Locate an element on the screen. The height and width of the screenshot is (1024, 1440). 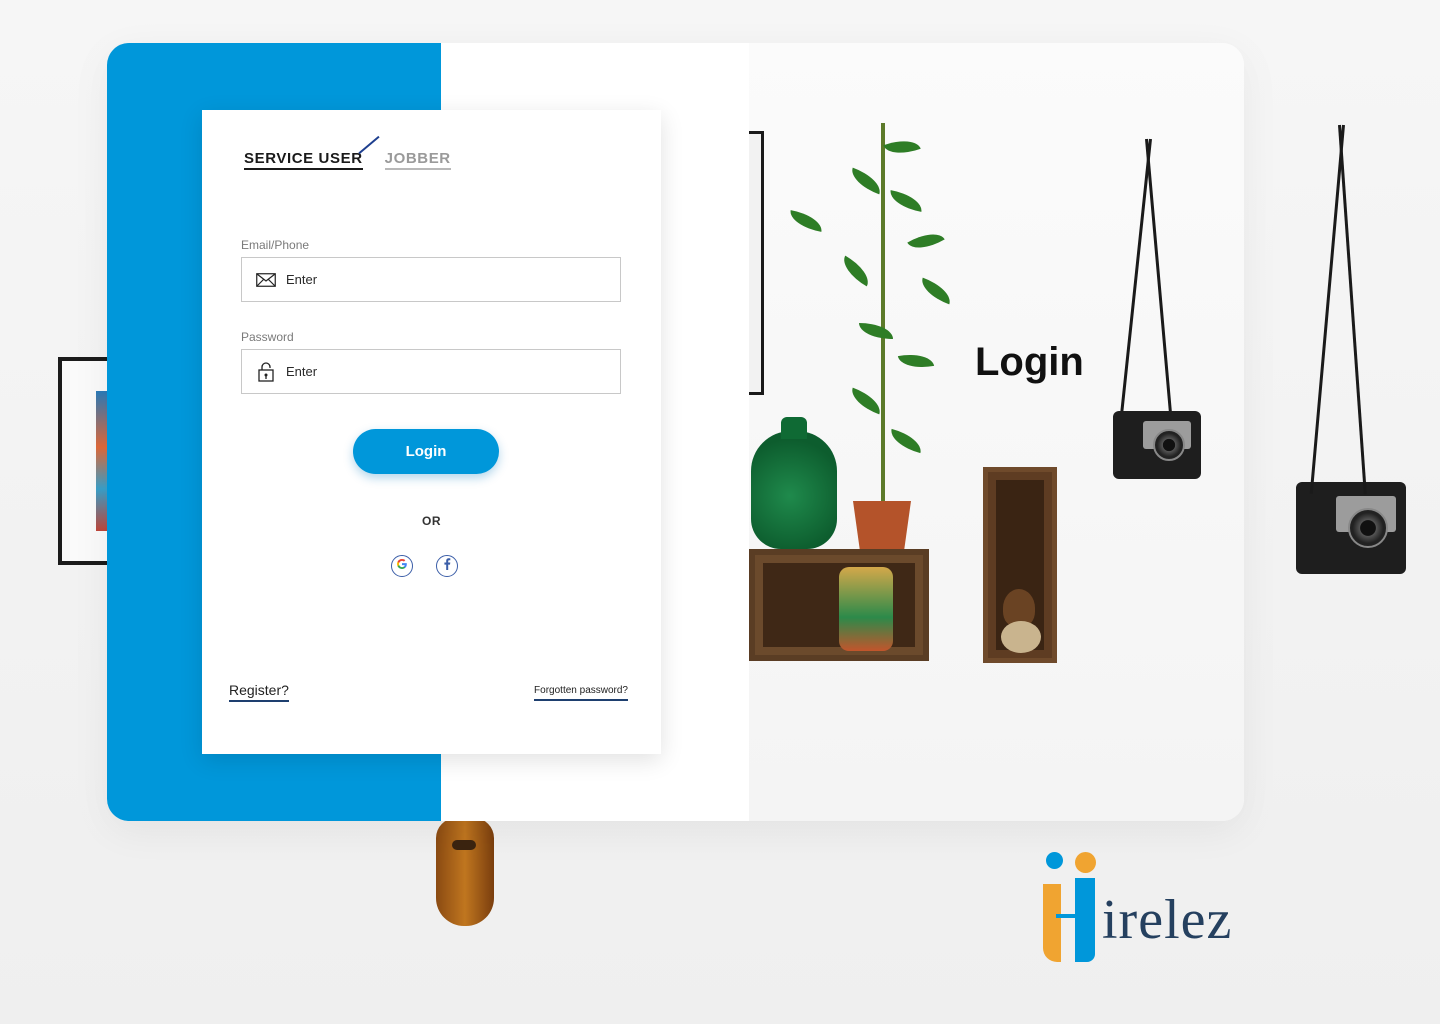
twine-ball is located at coordinates (1021, 637).